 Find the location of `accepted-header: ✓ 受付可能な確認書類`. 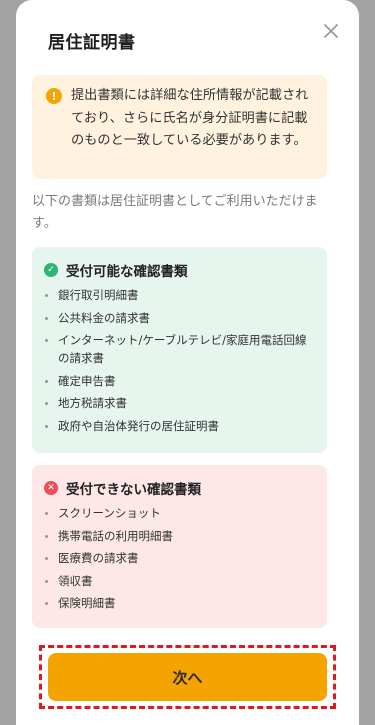

accepted-header: ✓ 受付可能な確認書類 is located at coordinates (179, 270).